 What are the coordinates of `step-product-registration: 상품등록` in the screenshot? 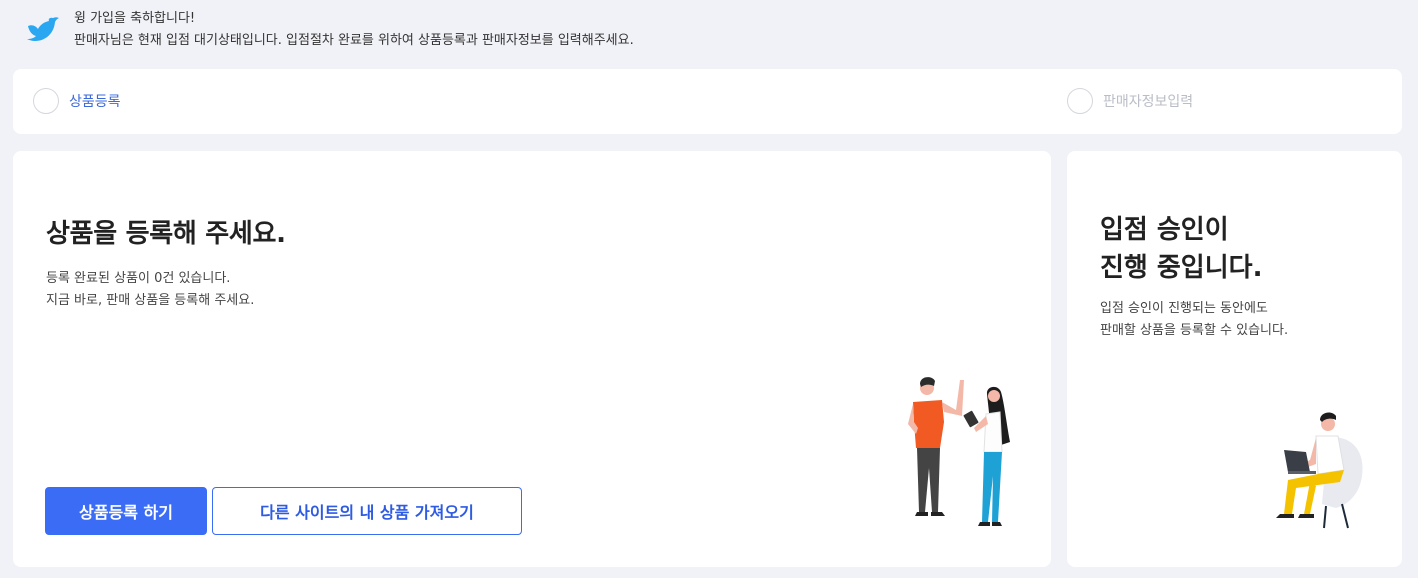 It's located at (77, 101).